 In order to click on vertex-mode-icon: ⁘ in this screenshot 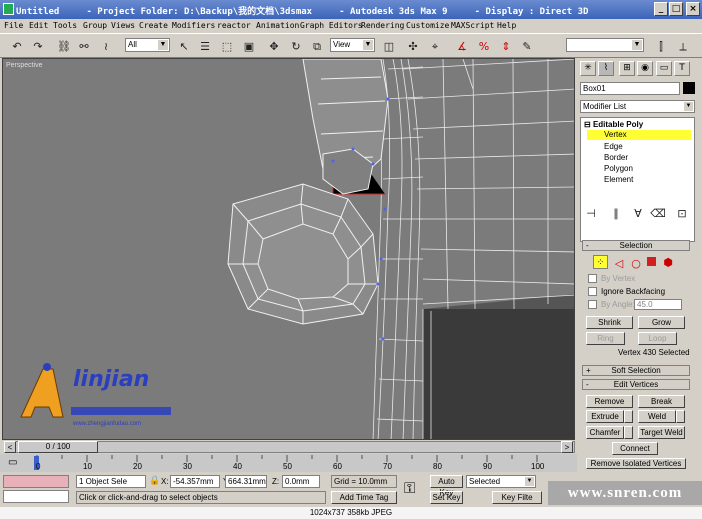, I will do `click(600, 262)`.